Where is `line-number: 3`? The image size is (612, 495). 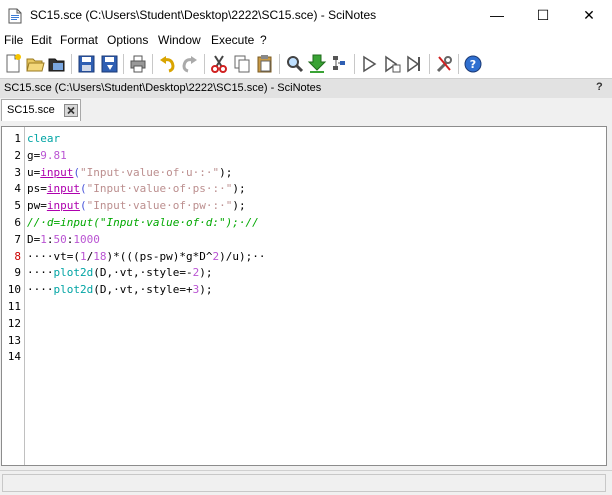
line-number: 3 is located at coordinates (17, 172).